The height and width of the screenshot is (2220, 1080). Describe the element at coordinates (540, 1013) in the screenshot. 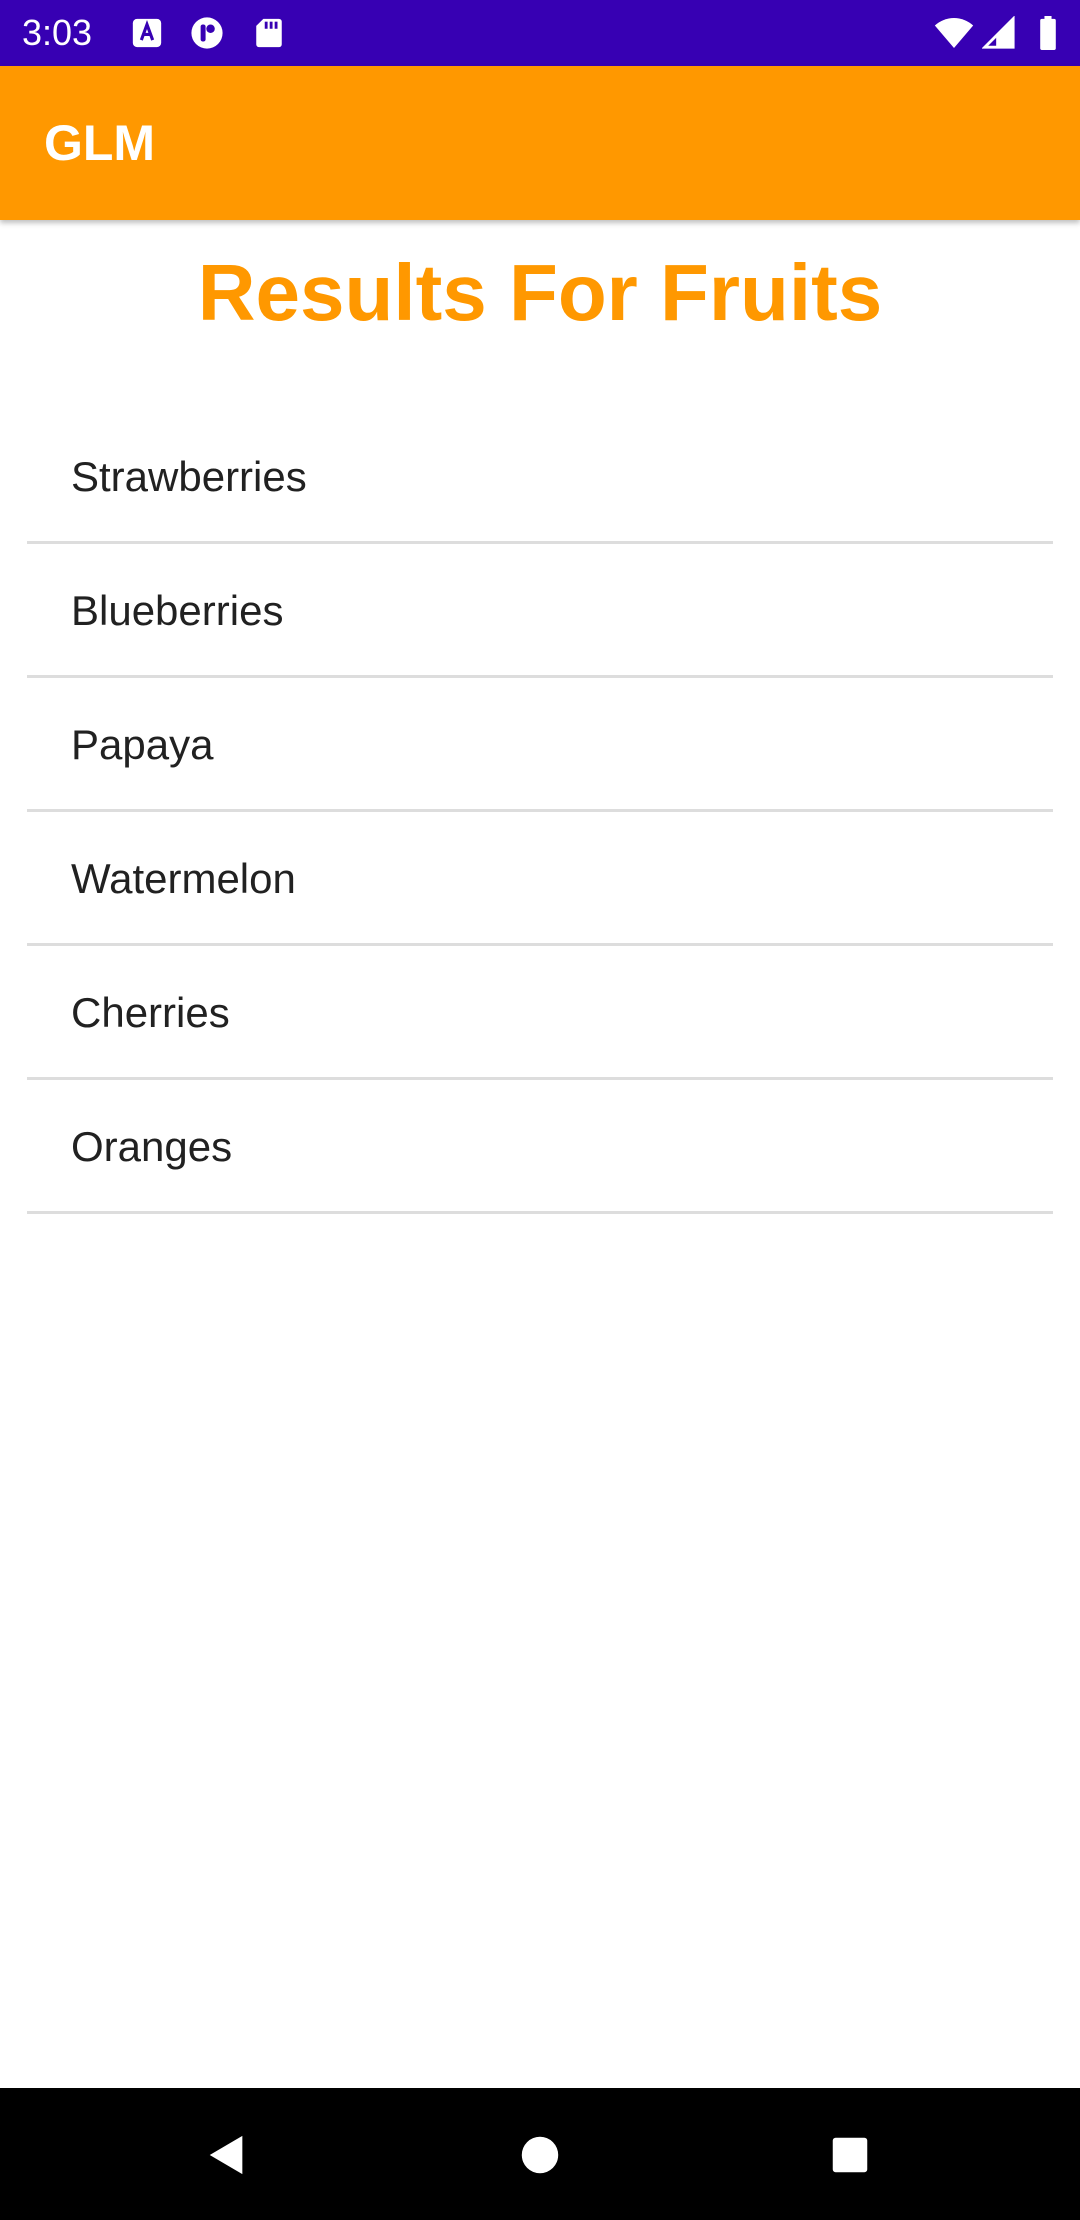

I see `list-item: Cherries` at that location.